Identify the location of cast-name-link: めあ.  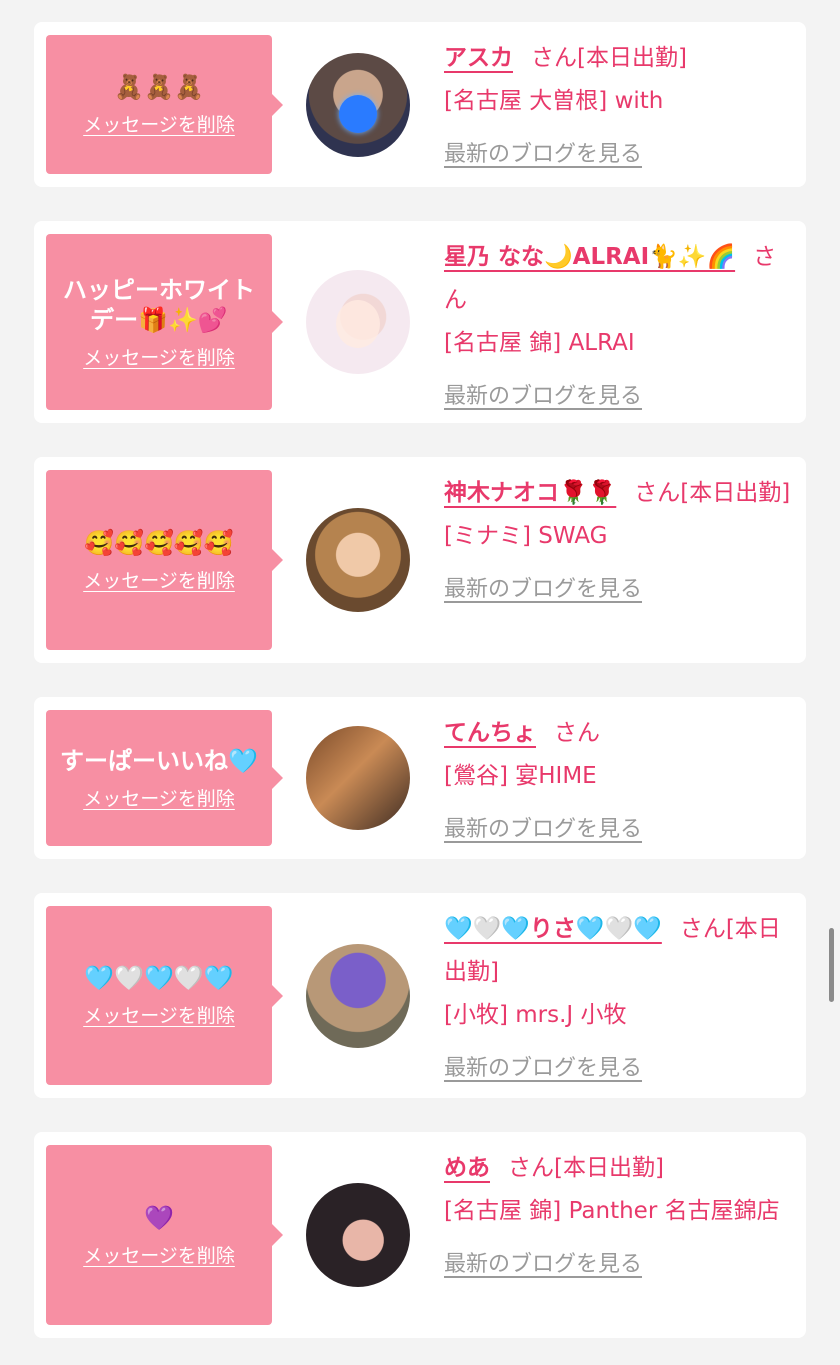
(467, 1168).